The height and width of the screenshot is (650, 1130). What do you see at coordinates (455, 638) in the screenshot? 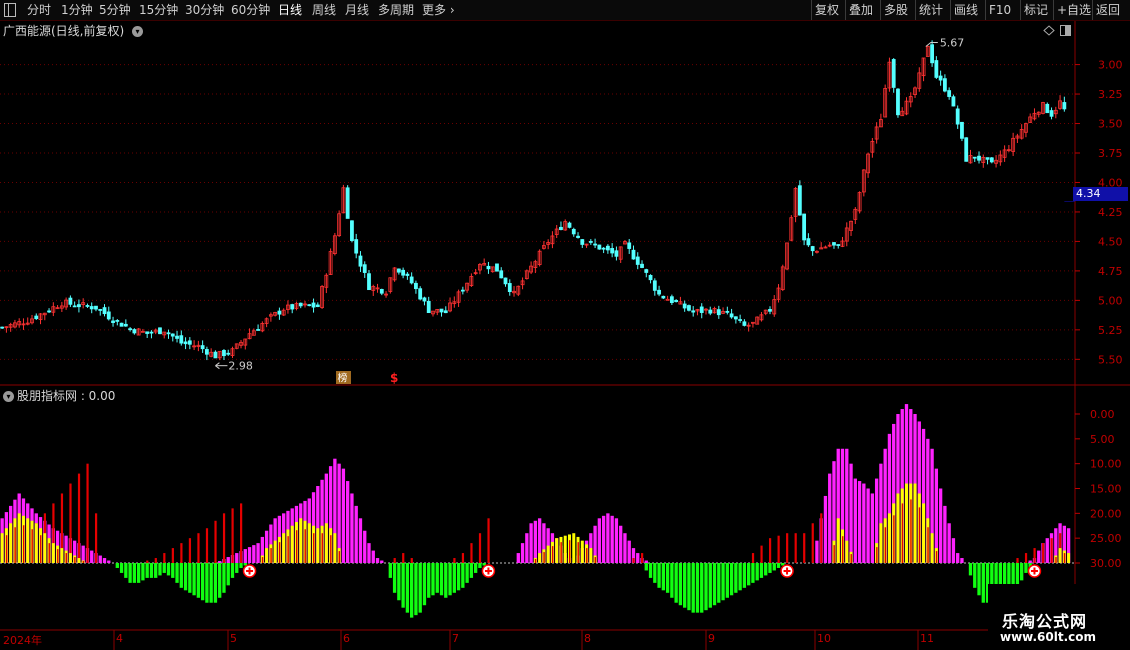
I see `date-label-jul: 7` at bounding box center [455, 638].